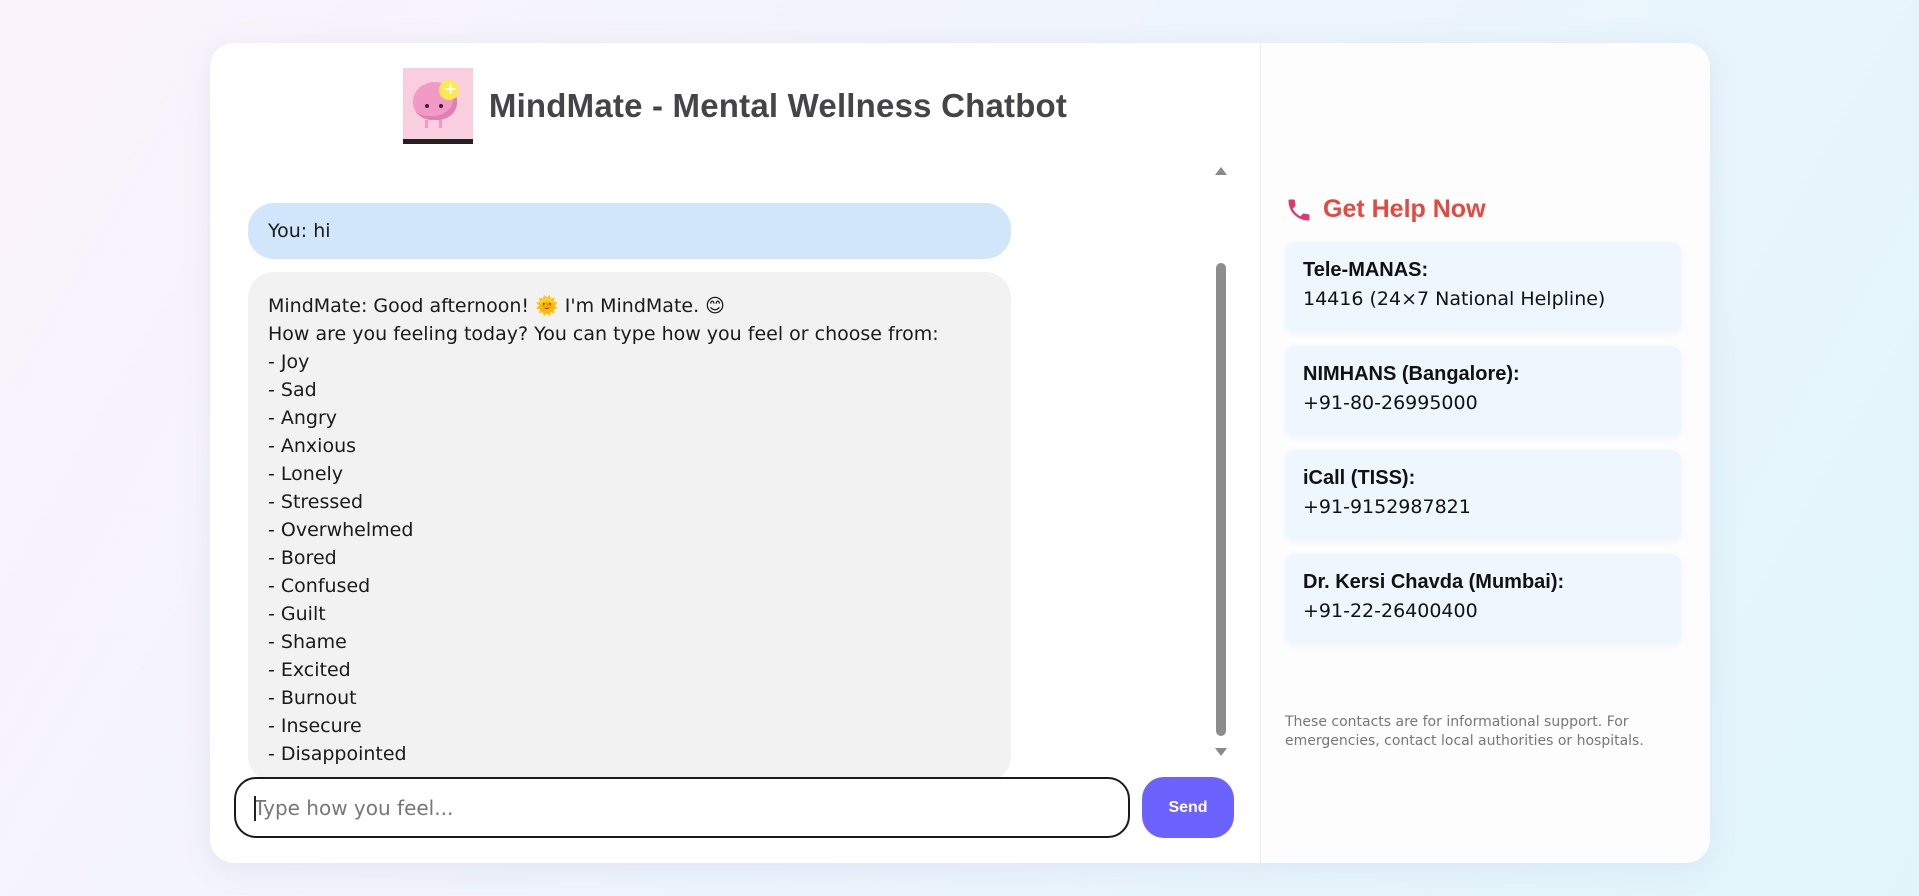  I want to click on user-message-text: You: hi, so click(299, 231).